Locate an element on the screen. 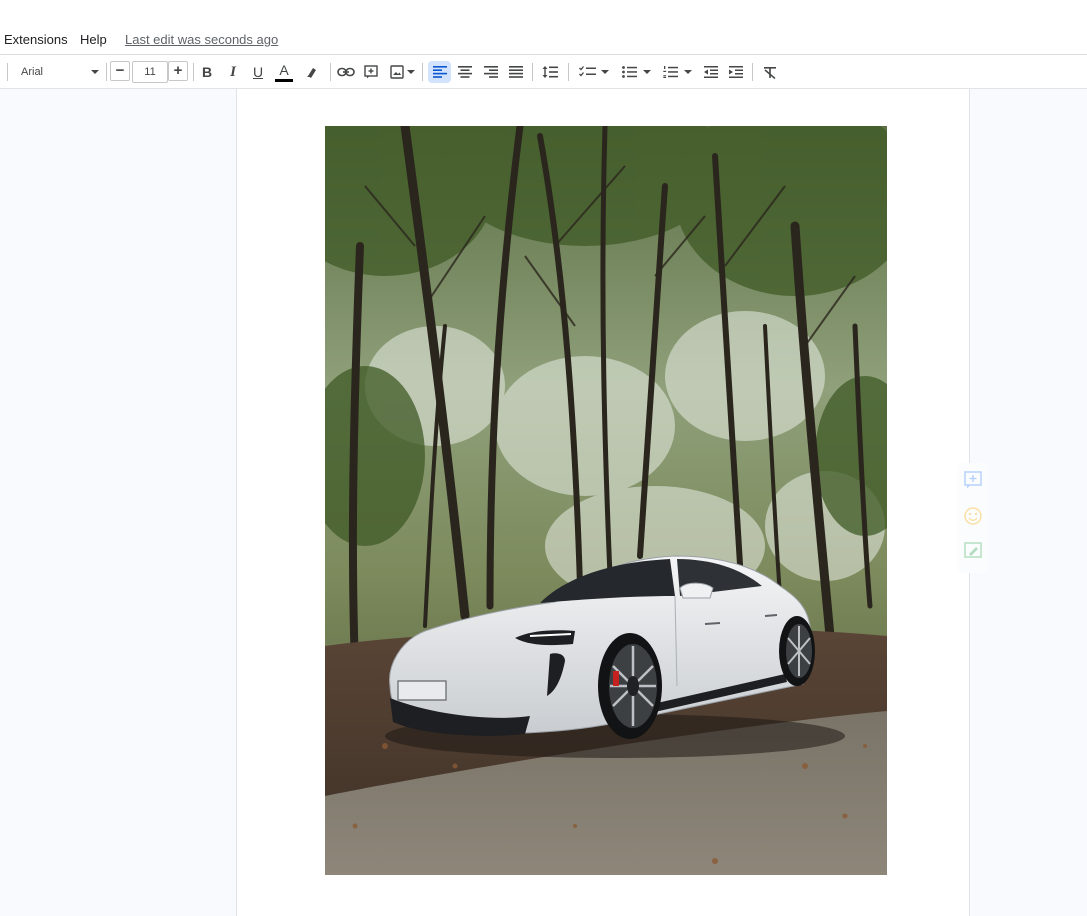  suggest-edits-icon is located at coordinates (973, 550).